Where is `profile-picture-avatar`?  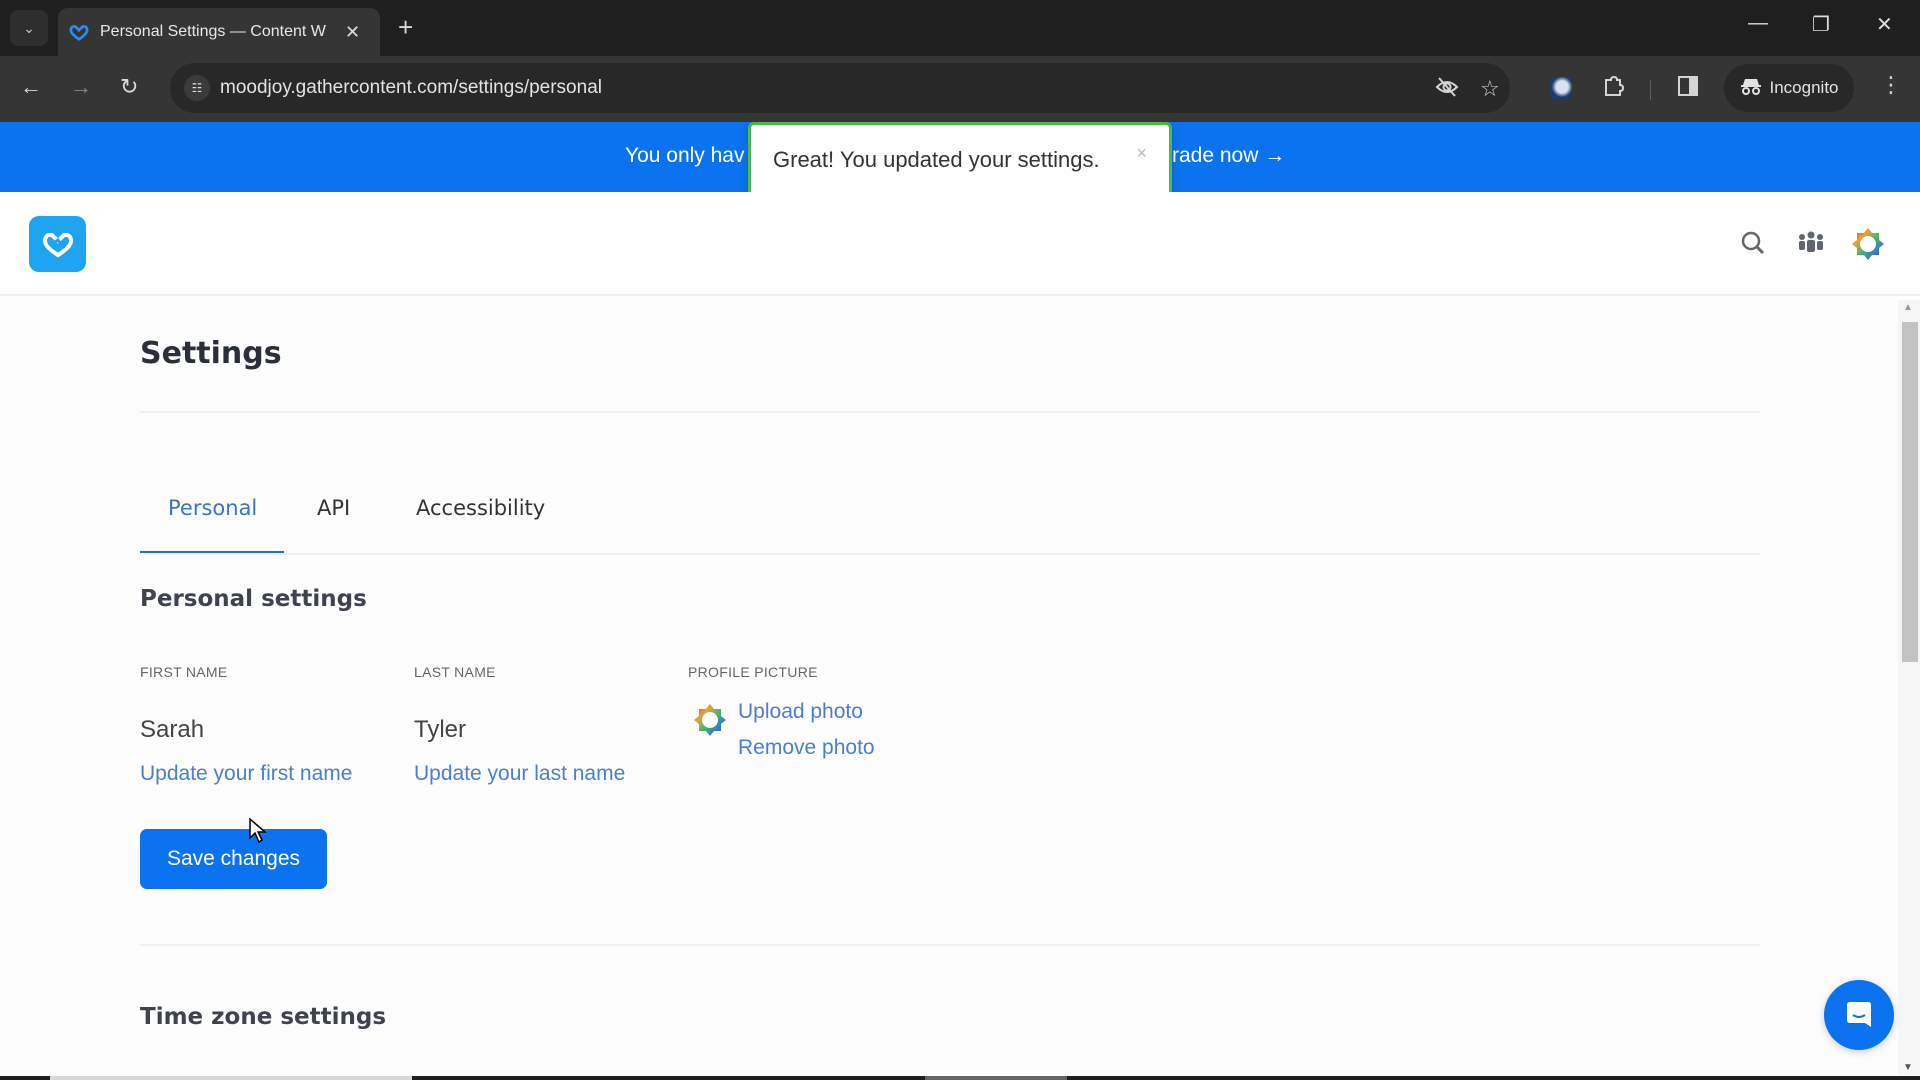 profile-picture-avatar is located at coordinates (710, 720).